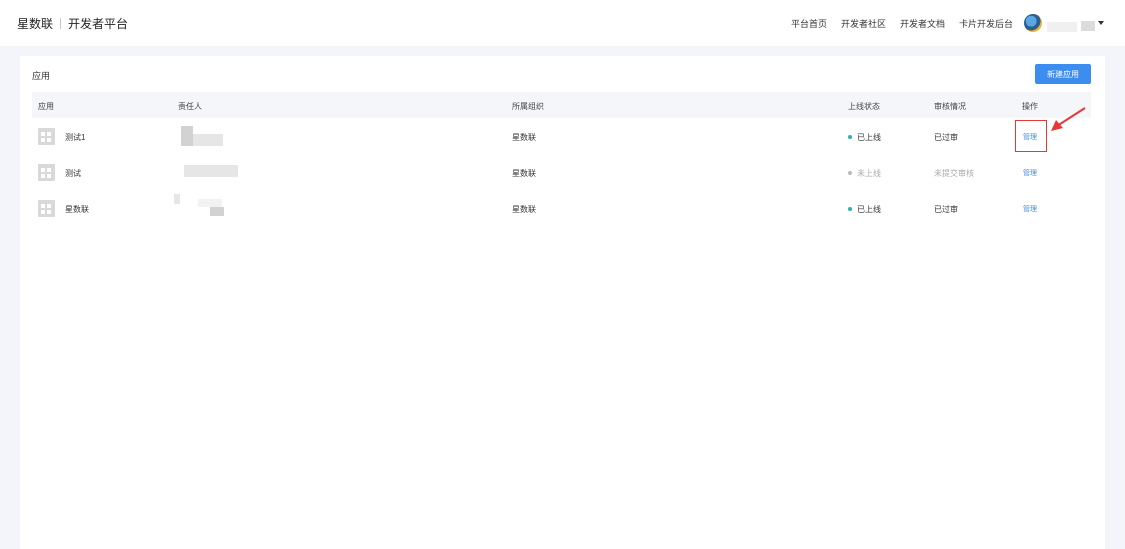 The image size is (1125, 549). Describe the element at coordinates (562, 23) in the screenshot. I see `top-header: 星数联 开发者平台 平台首页 开发者社区 开发者文档 卡片开发后台` at that location.